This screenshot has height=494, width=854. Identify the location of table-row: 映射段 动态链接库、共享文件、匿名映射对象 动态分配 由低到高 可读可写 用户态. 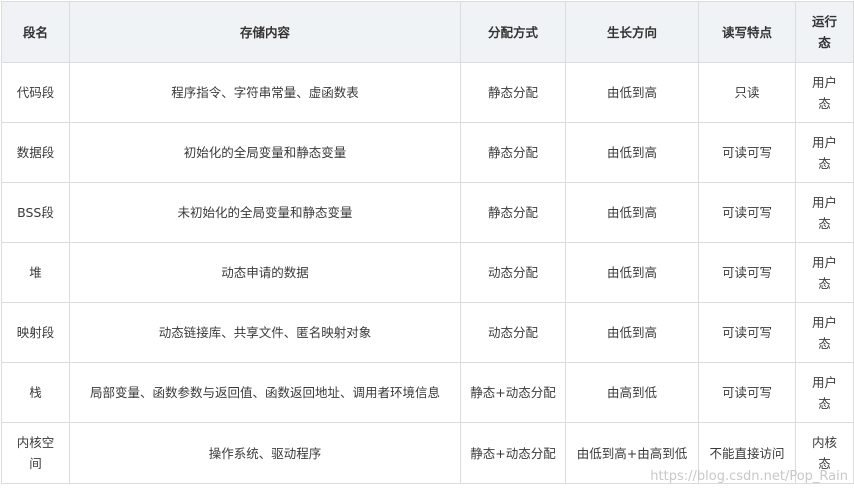
(427, 332).